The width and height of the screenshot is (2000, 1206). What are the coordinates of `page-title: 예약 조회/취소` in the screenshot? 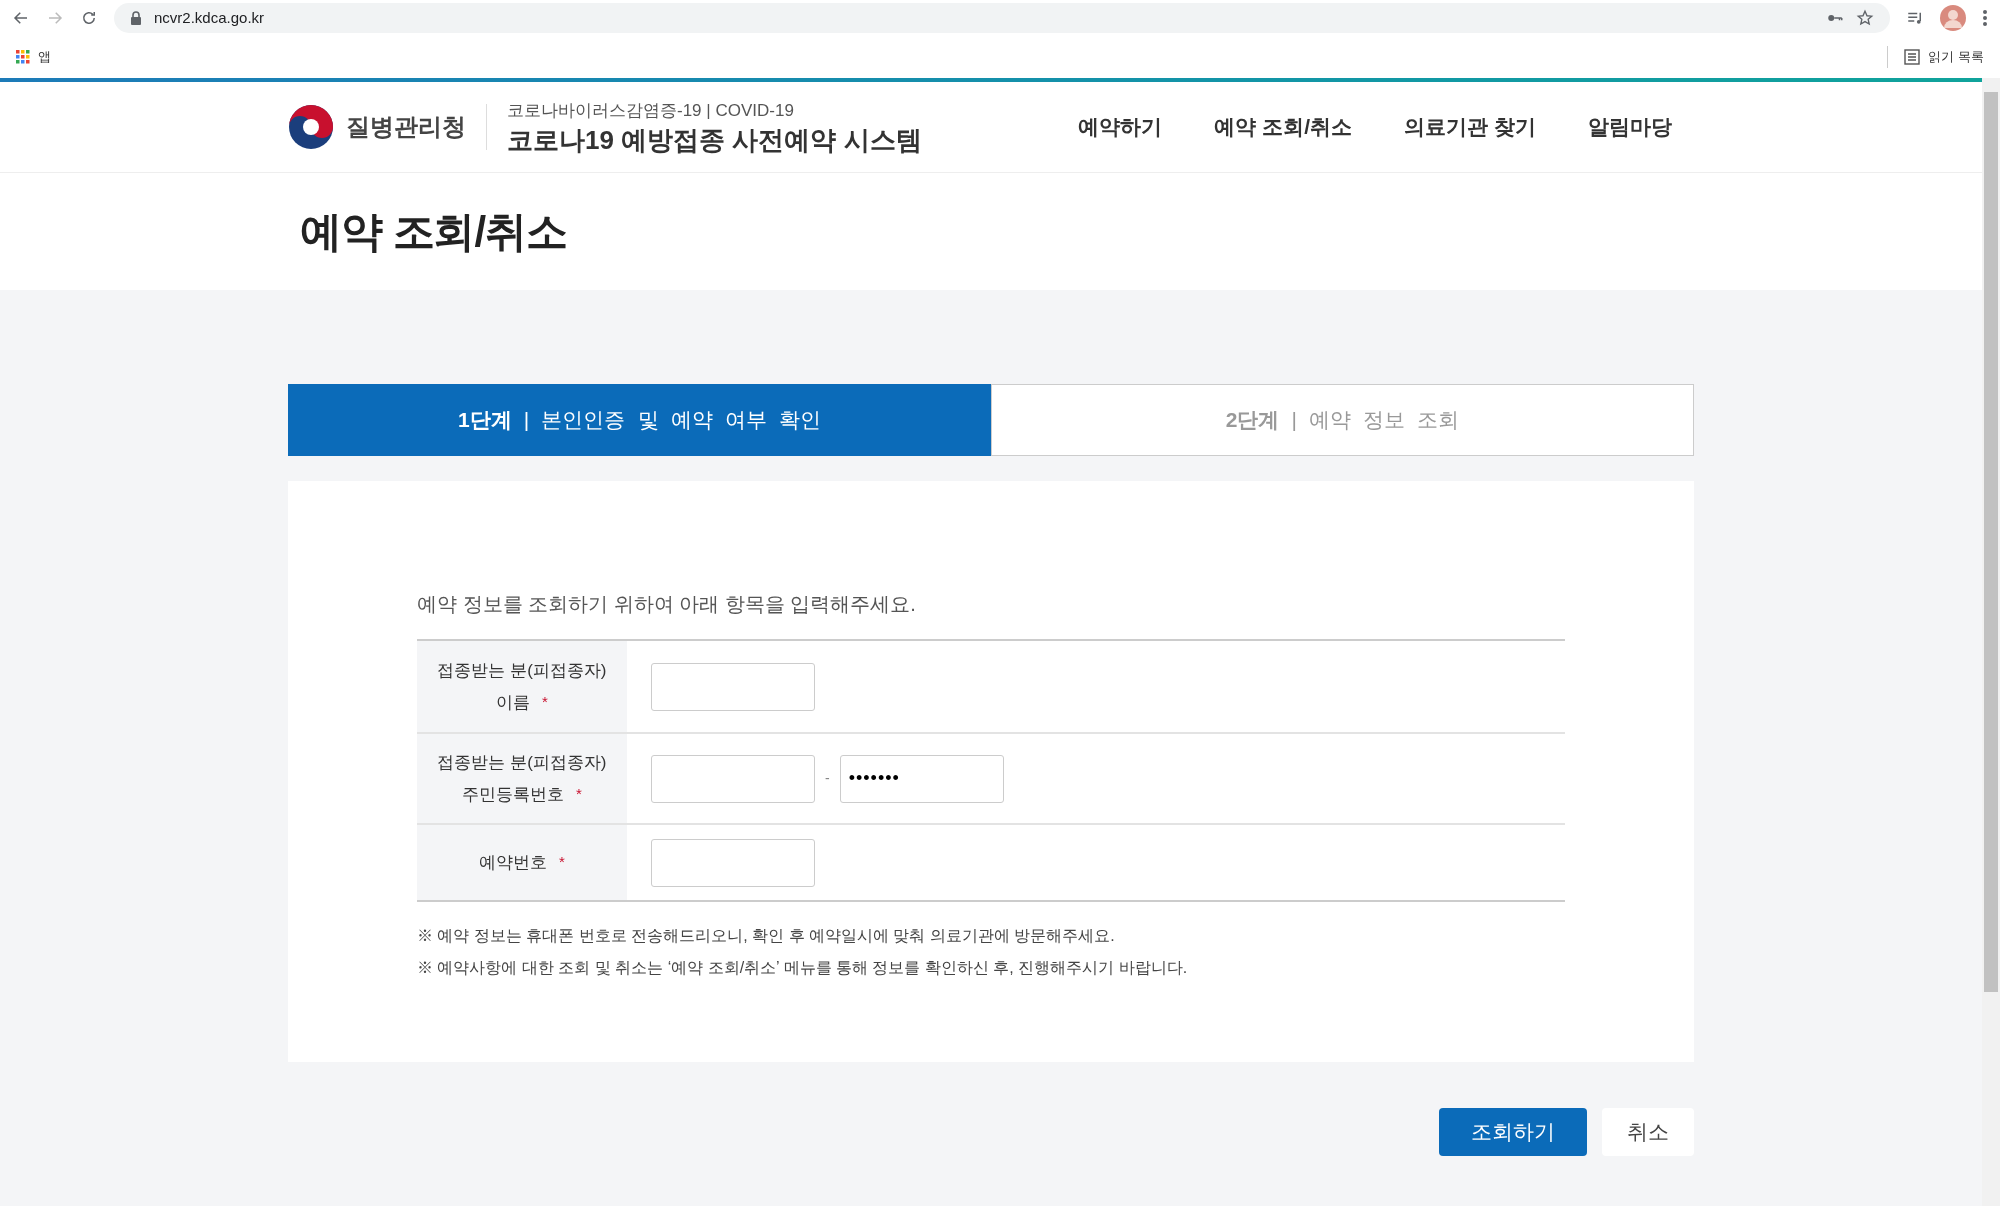 It's located at (433, 232).